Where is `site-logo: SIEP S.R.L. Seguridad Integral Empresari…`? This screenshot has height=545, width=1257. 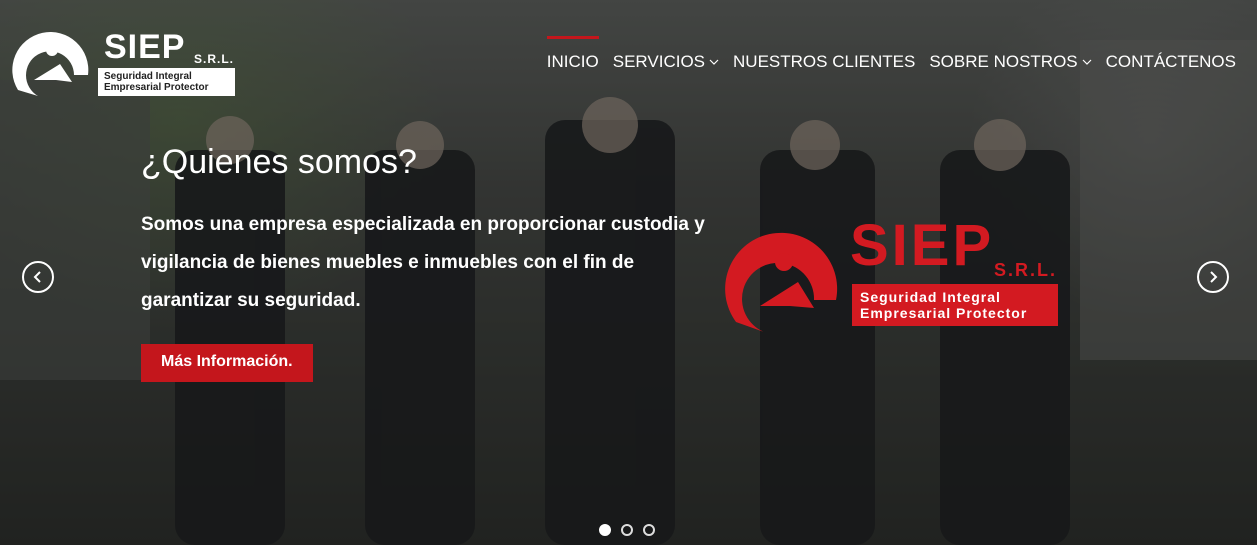
site-logo: SIEP S.R.L. Seguridad Integral Empresari… is located at coordinates (125, 65).